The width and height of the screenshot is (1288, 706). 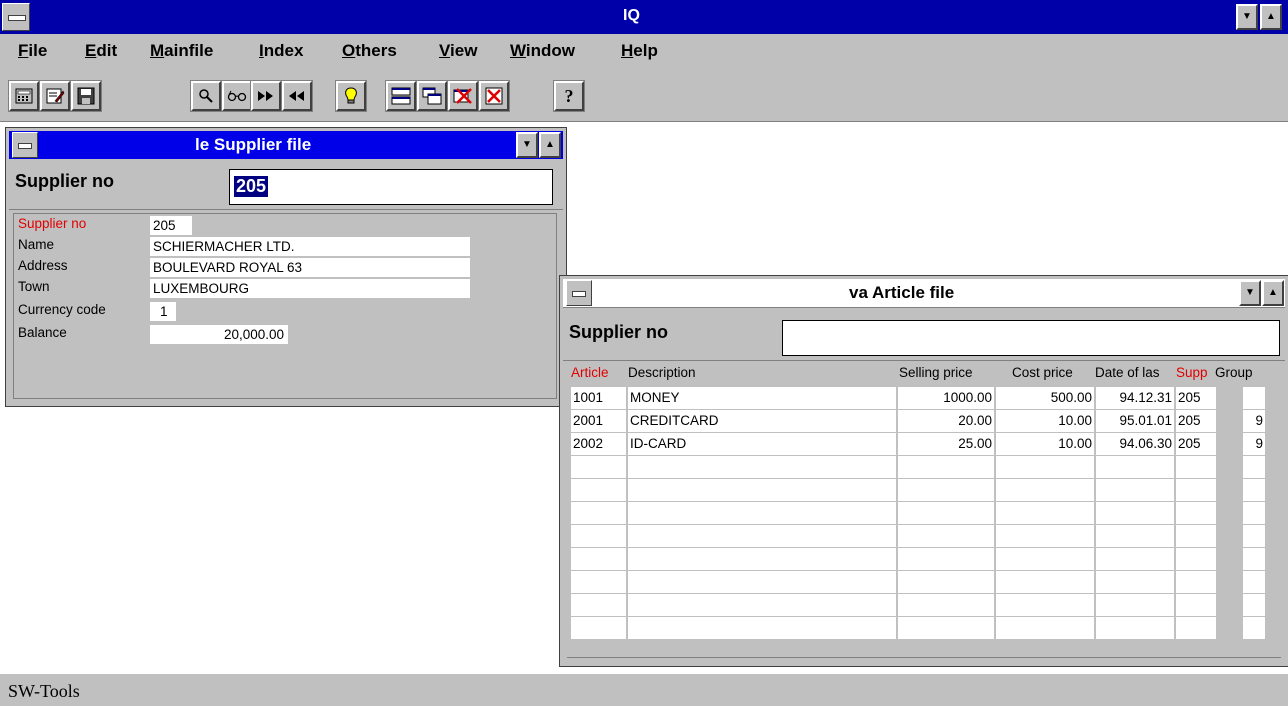 What do you see at coordinates (598, 444) in the screenshot?
I see `cell-article: 2002` at bounding box center [598, 444].